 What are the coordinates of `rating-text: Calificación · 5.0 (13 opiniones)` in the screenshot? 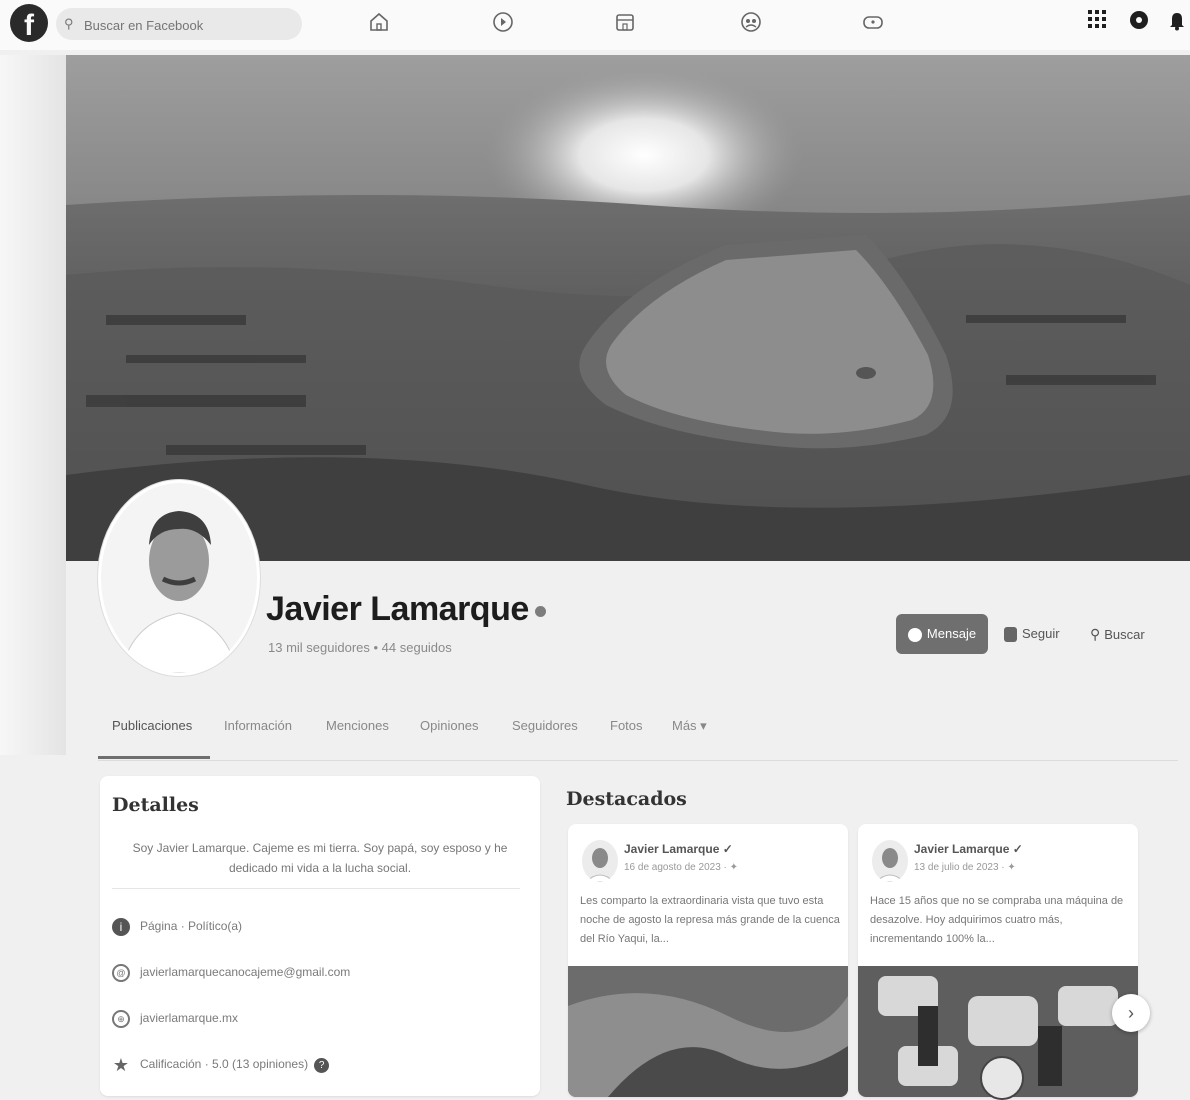 It's located at (224, 1064).